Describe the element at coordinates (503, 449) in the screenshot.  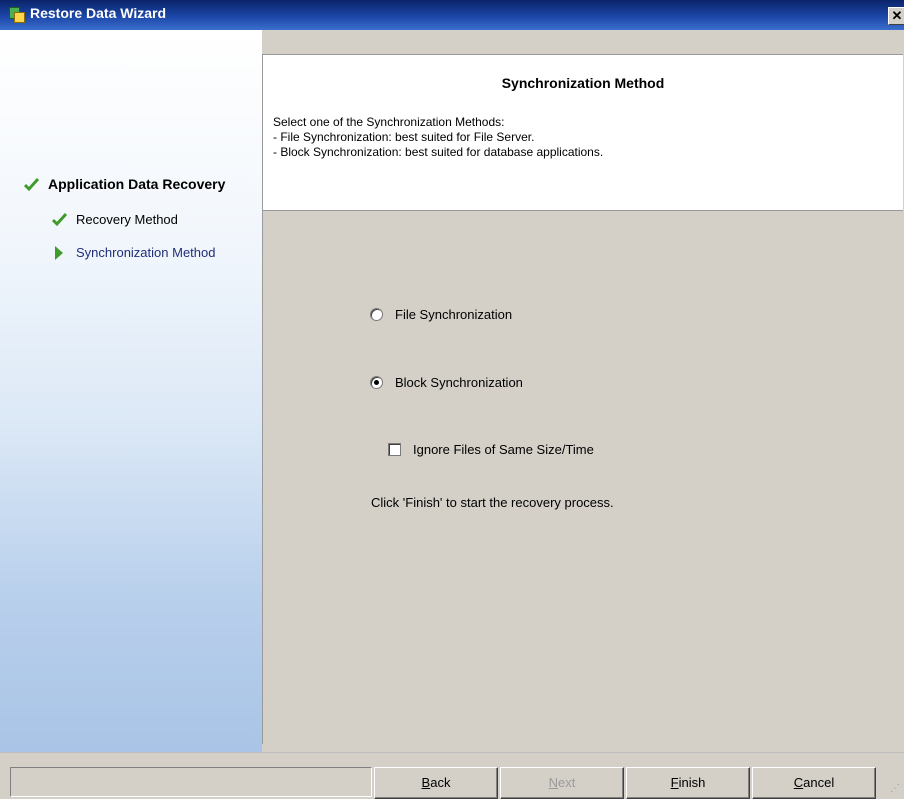
I see `ignore-files-label: Ignore Files of Same Size/Time` at that location.